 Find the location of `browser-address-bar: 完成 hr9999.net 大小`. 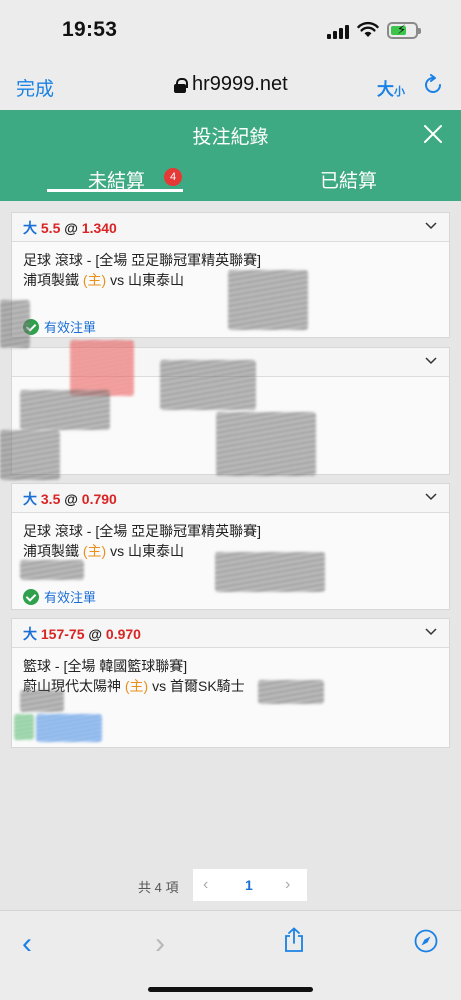

browser-address-bar: 完成 hr9999.net 大小 is located at coordinates (230, 86).